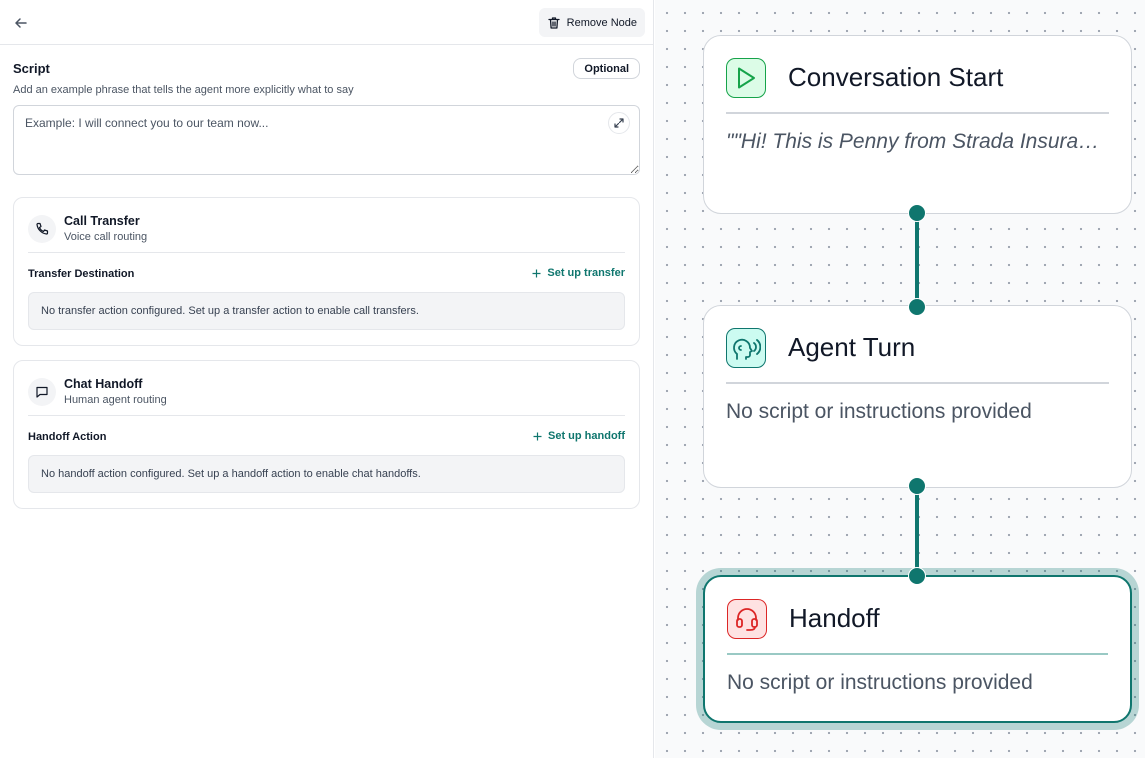 This screenshot has height=758, width=1145. I want to click on call-transfer-subtitle: Voice call routing, so click(106, 237).